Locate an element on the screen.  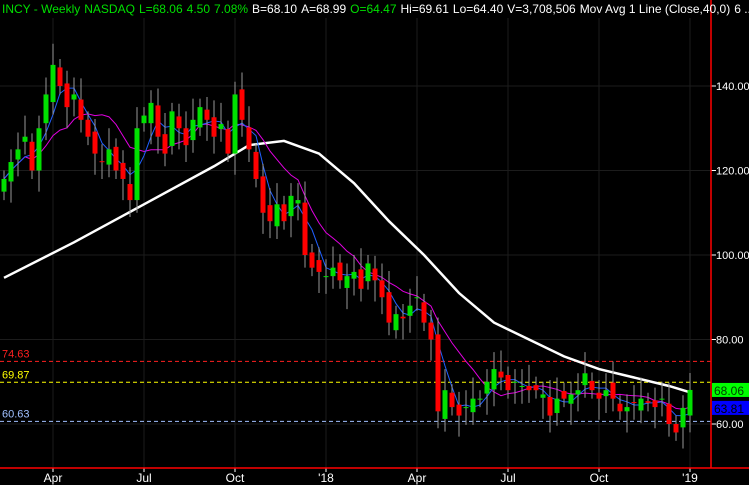
change: 4.50 is located at coordinates (198, 9).